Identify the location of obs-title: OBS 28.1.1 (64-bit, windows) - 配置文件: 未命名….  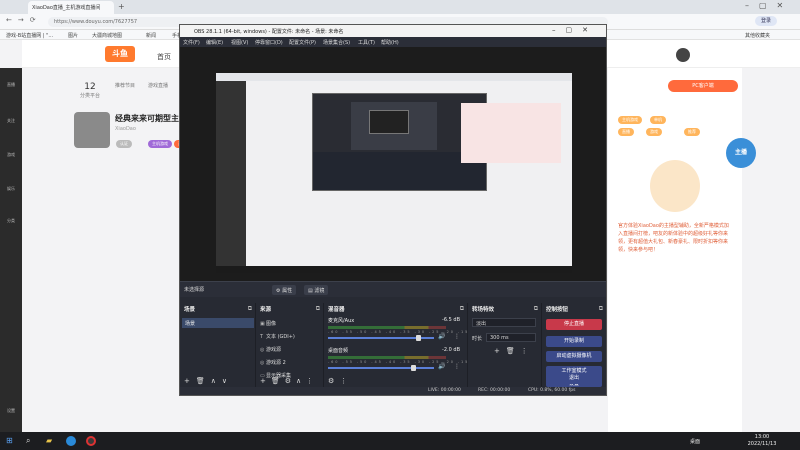
(269, 32).